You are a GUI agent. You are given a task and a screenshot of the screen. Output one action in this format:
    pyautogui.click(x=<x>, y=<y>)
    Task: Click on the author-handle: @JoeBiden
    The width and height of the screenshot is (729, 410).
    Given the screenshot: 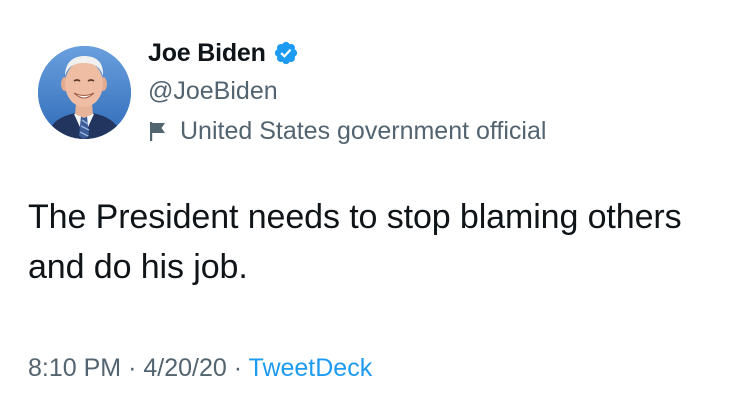 What is the action you would take?
    pyautogui.click(x=347, y=91)
    